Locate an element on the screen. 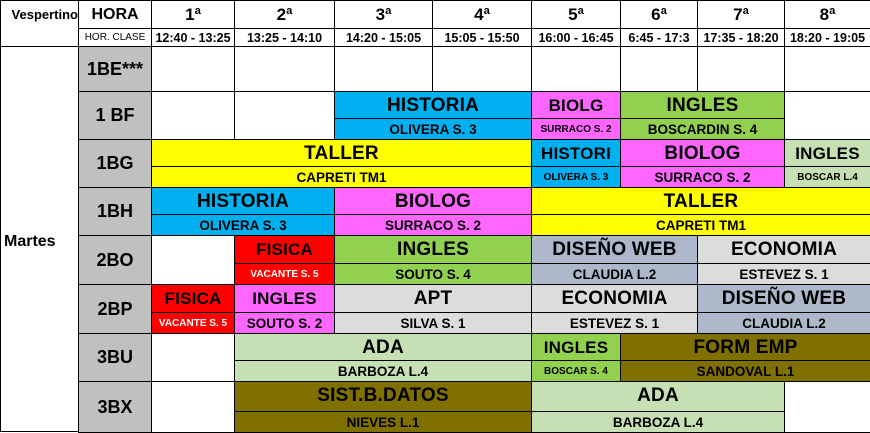 This screenshot has width=870, height=433. group-name: 1BG is located at coordinates (115, 163).